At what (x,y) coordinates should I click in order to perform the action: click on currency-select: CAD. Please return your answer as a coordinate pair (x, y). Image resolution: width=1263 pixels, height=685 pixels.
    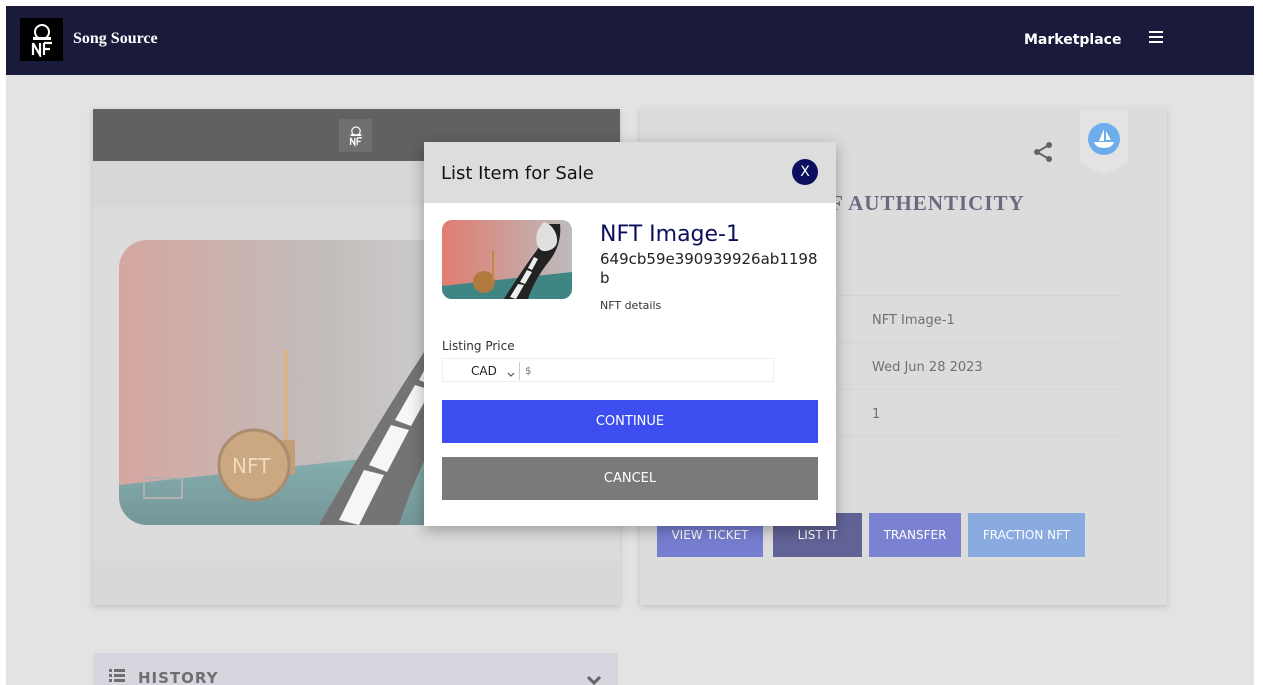
    Looking at the image, I should click on (484, 371).